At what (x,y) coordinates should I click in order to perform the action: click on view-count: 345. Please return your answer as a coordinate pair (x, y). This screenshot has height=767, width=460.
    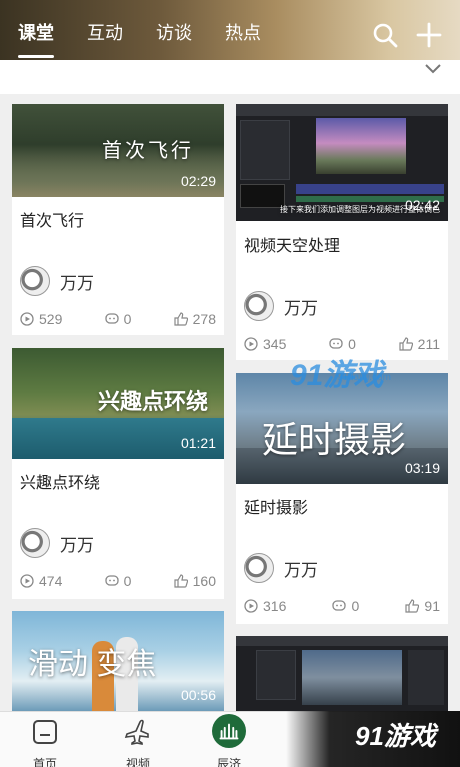
    Looking at the image, I should click on (275, 344).